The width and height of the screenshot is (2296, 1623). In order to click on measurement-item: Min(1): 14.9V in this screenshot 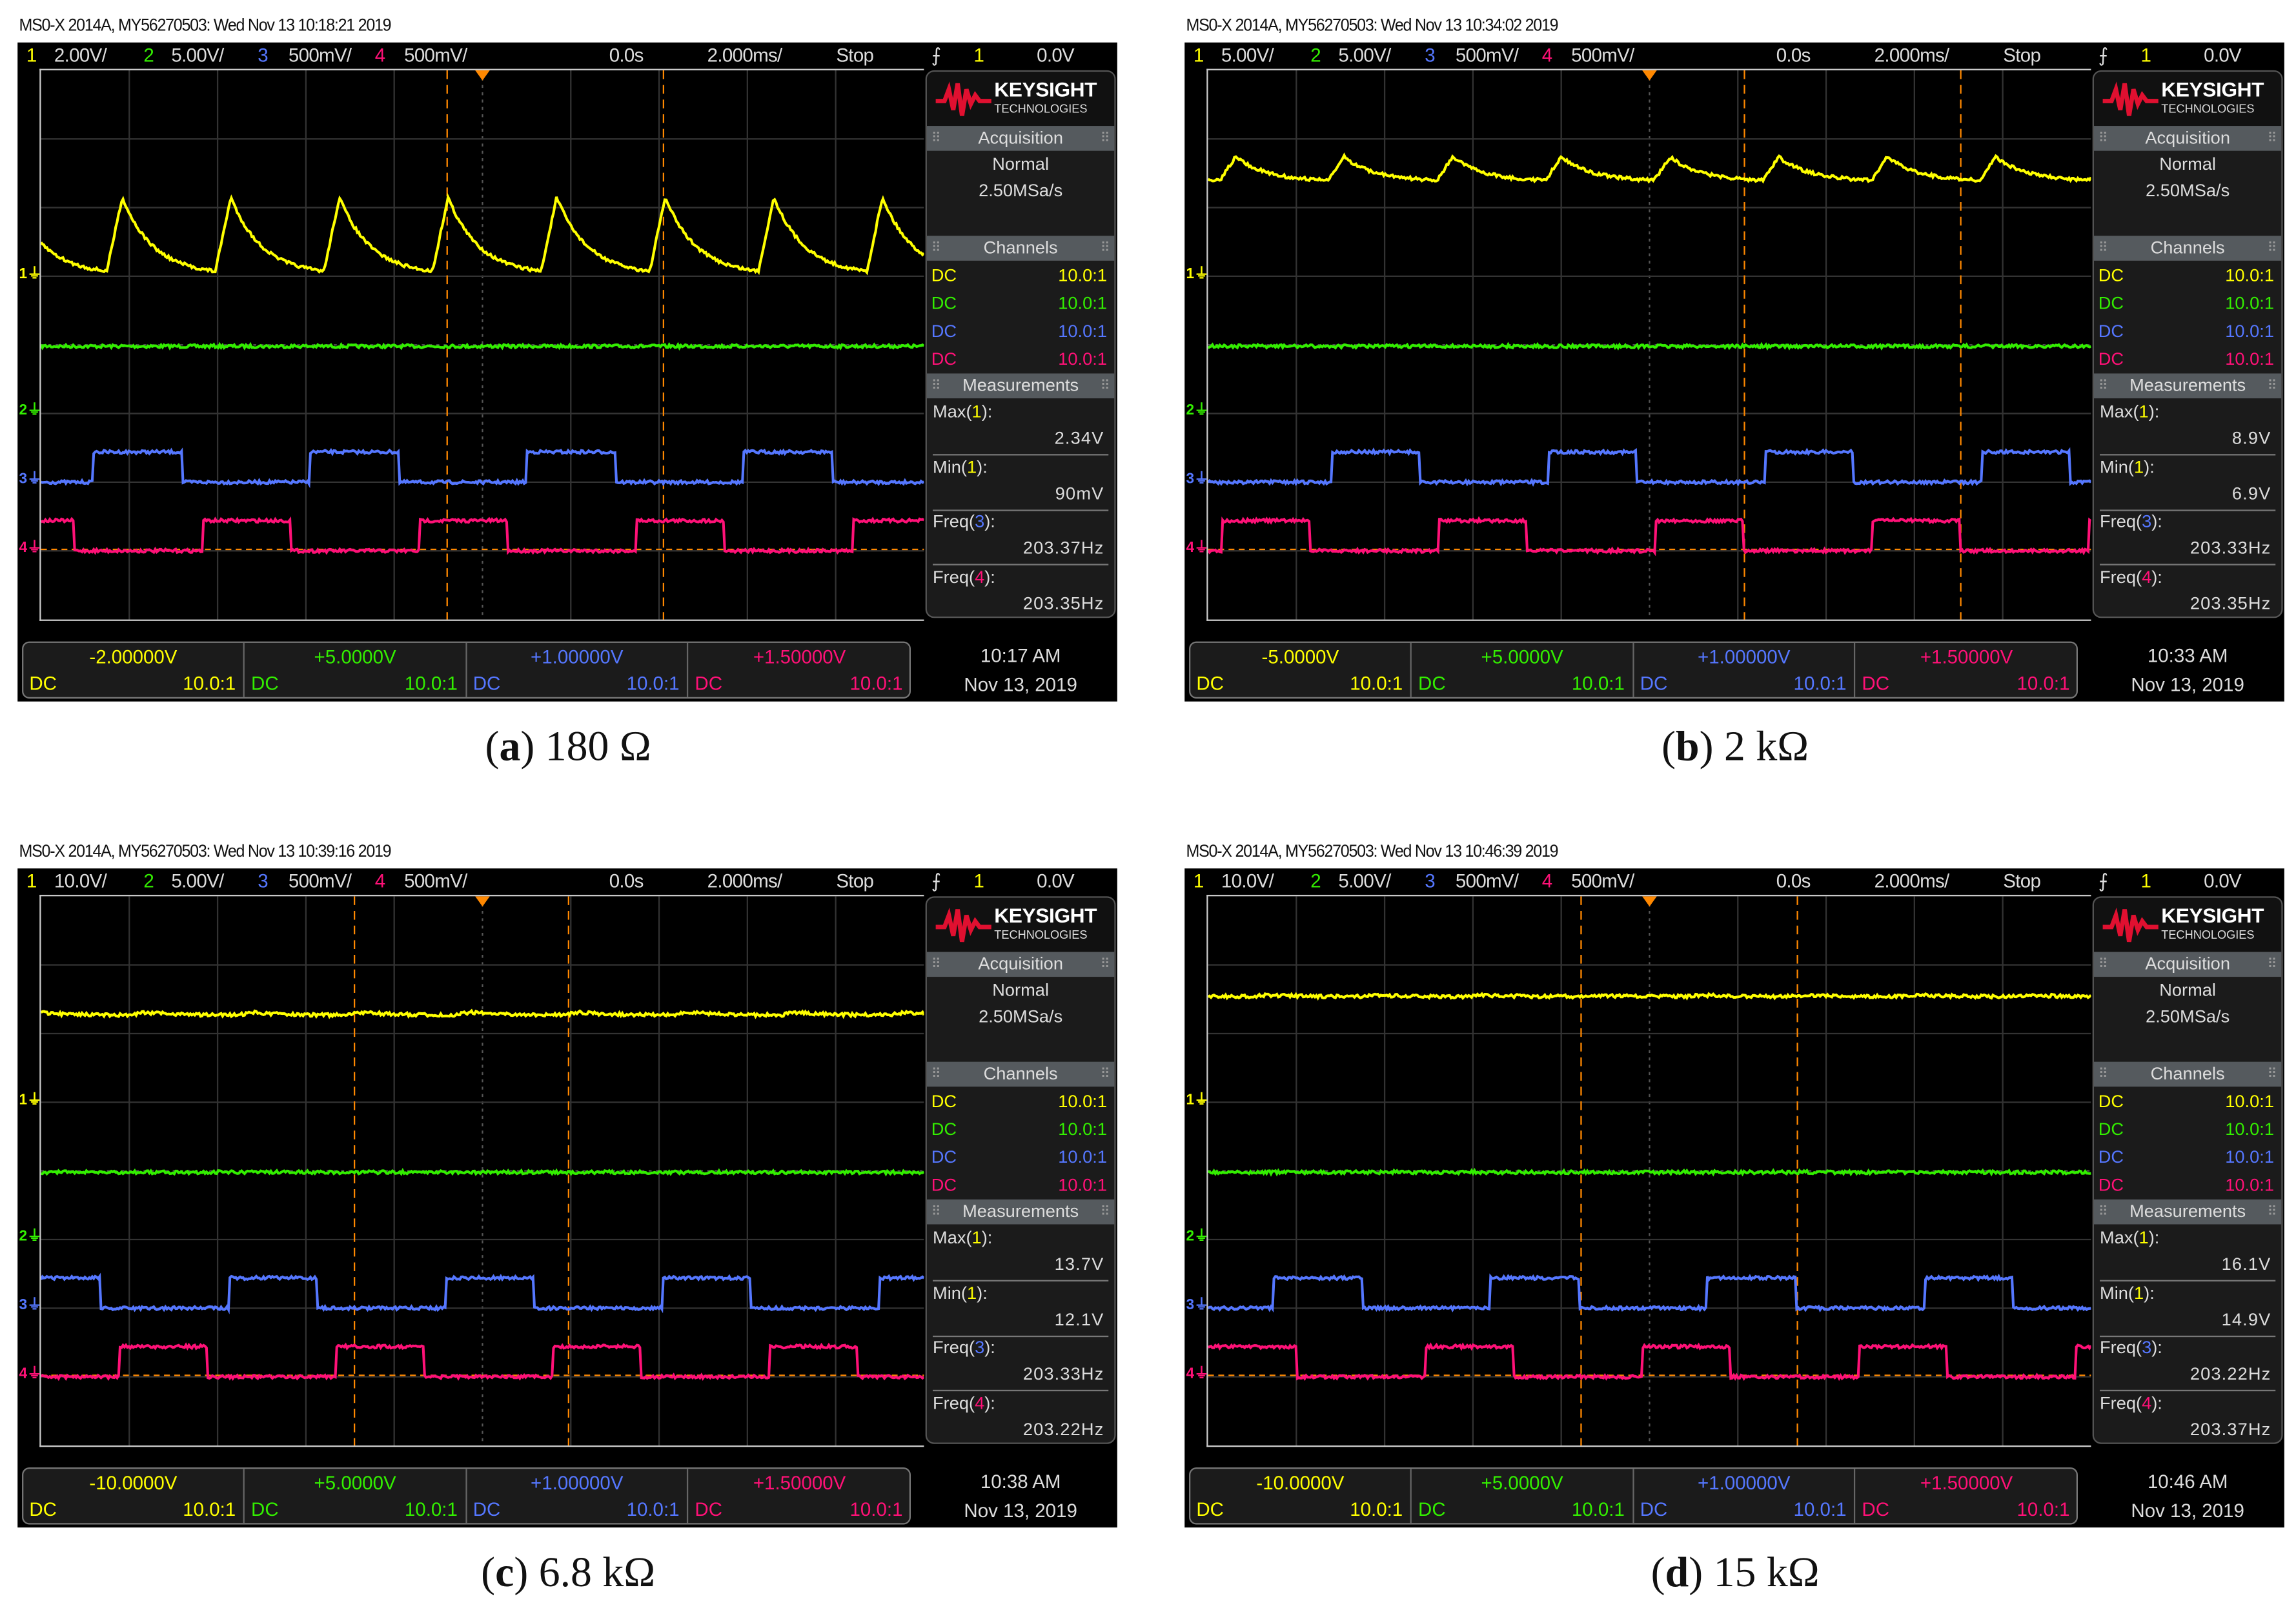, I will do `click(2188, 1309)`.